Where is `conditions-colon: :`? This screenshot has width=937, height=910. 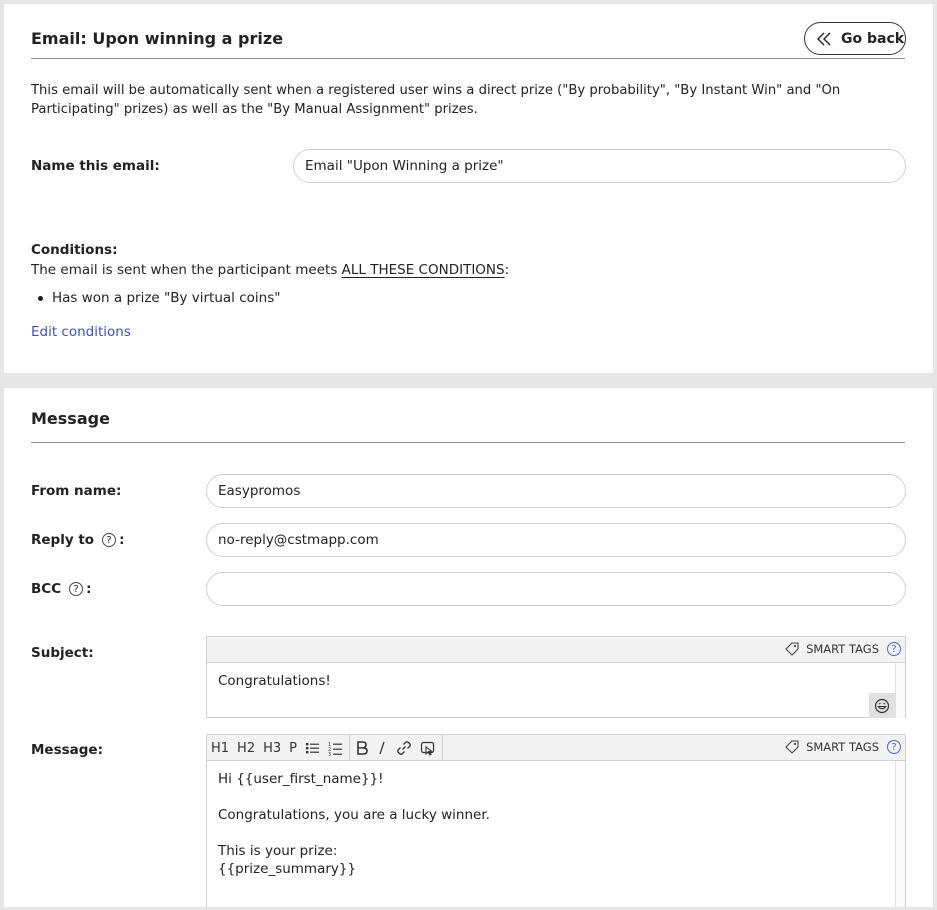 conditions-colon: : is located at coordinates (507, 270).